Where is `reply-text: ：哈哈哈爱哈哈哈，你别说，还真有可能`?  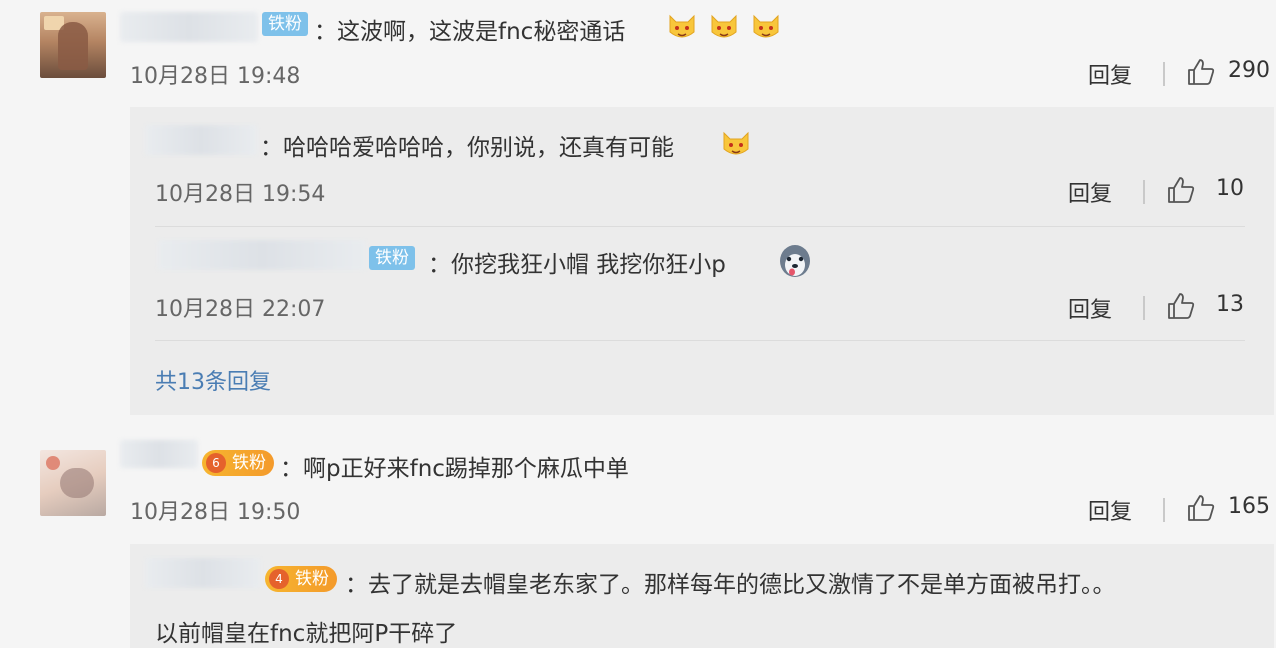 reply-text: ：哈哈哈爱哈哈哈，你别说，还真有可能 is located at coordinates (467, 148).